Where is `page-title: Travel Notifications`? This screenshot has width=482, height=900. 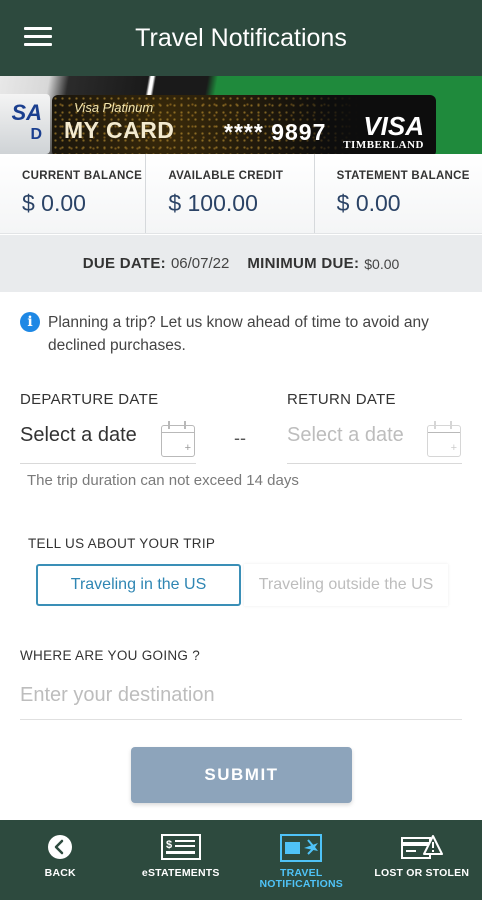 page-title: Travel Notifications is located at coordinates (241, 38).